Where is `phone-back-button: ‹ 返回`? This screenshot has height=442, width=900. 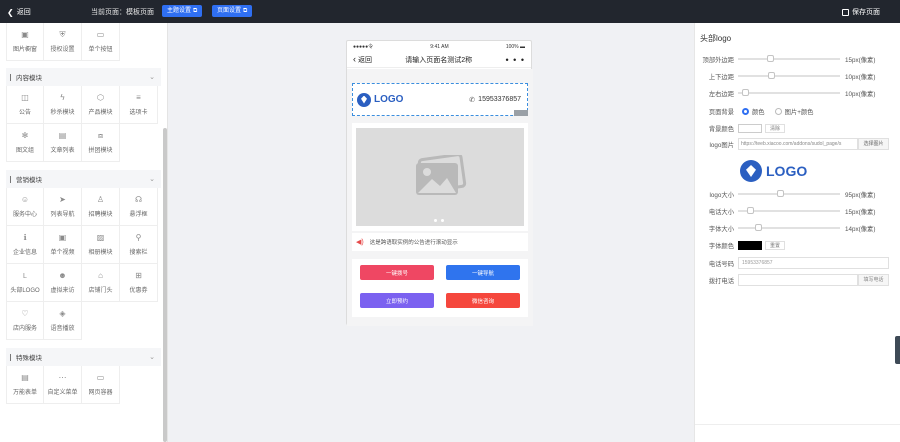 phone-back-button: ‹ 返回 is located at coordinates (362, 59).